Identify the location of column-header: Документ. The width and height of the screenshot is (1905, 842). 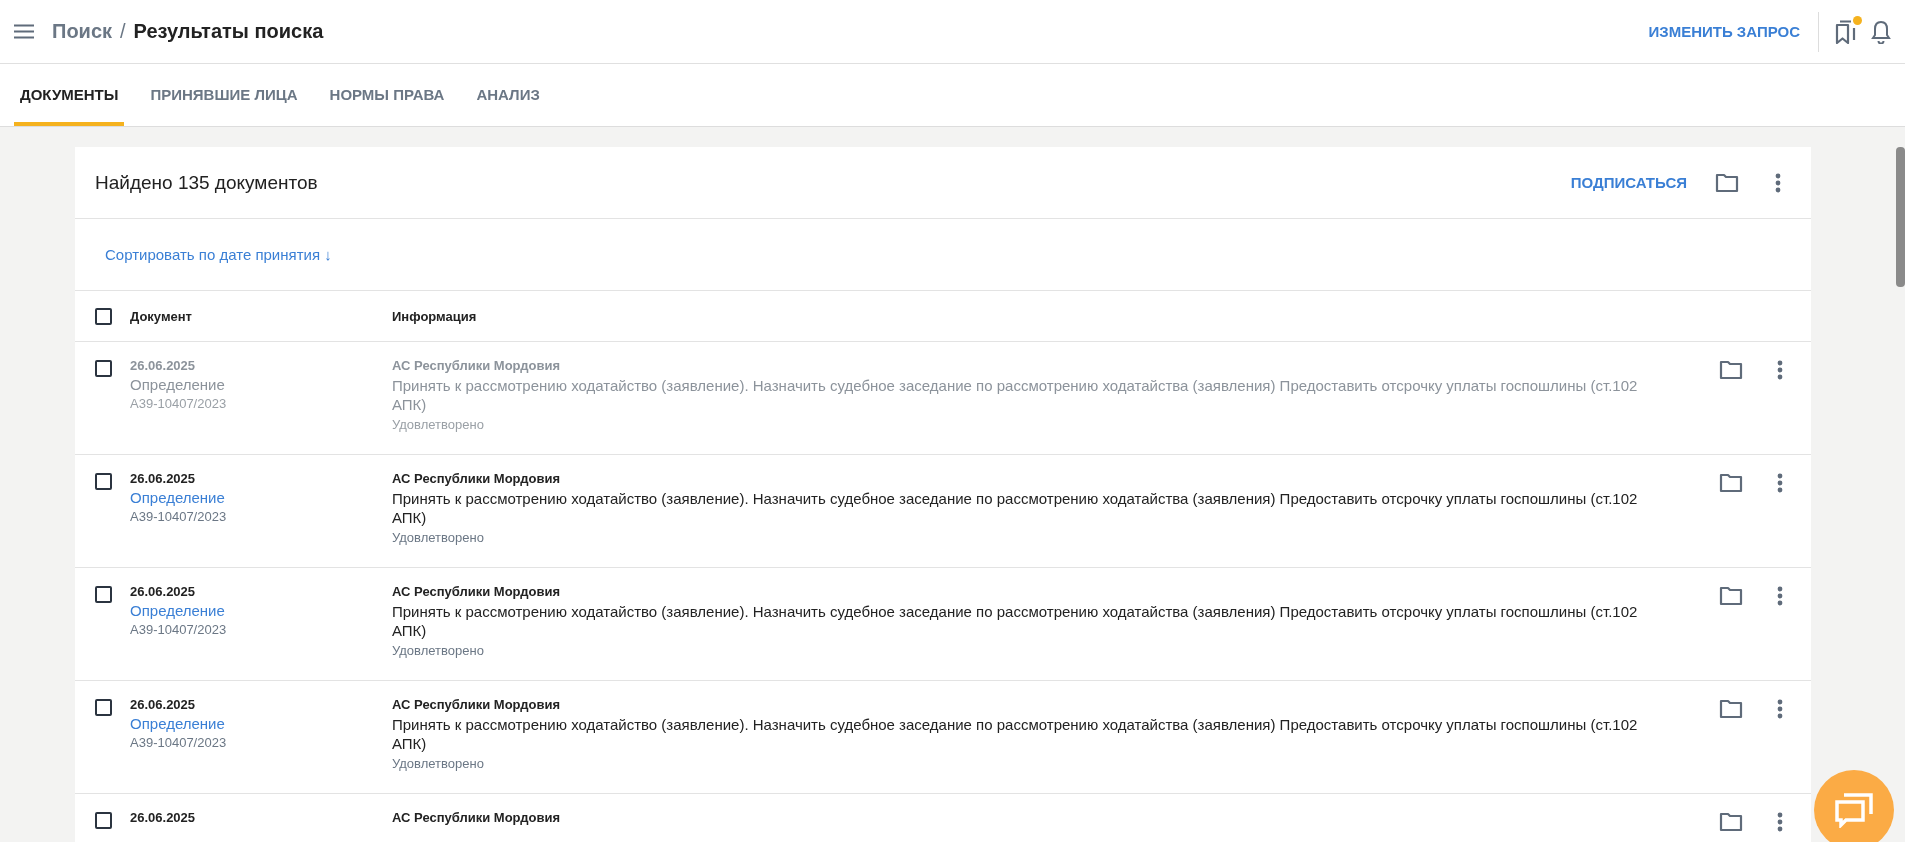
(161, 316).